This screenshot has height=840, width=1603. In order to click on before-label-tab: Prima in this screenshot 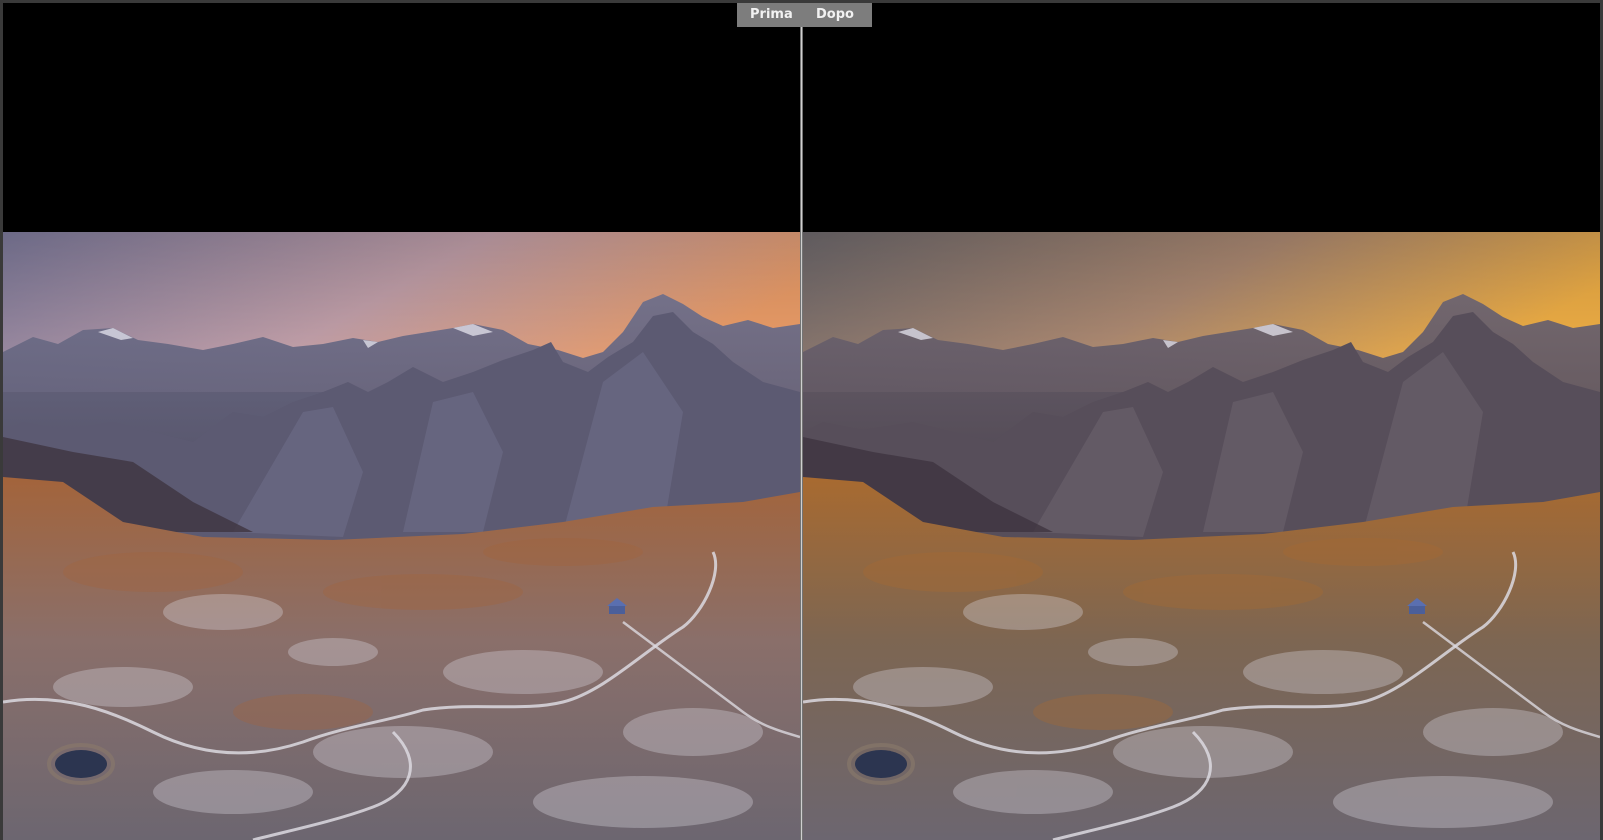, I will do `click(771, 15)`.